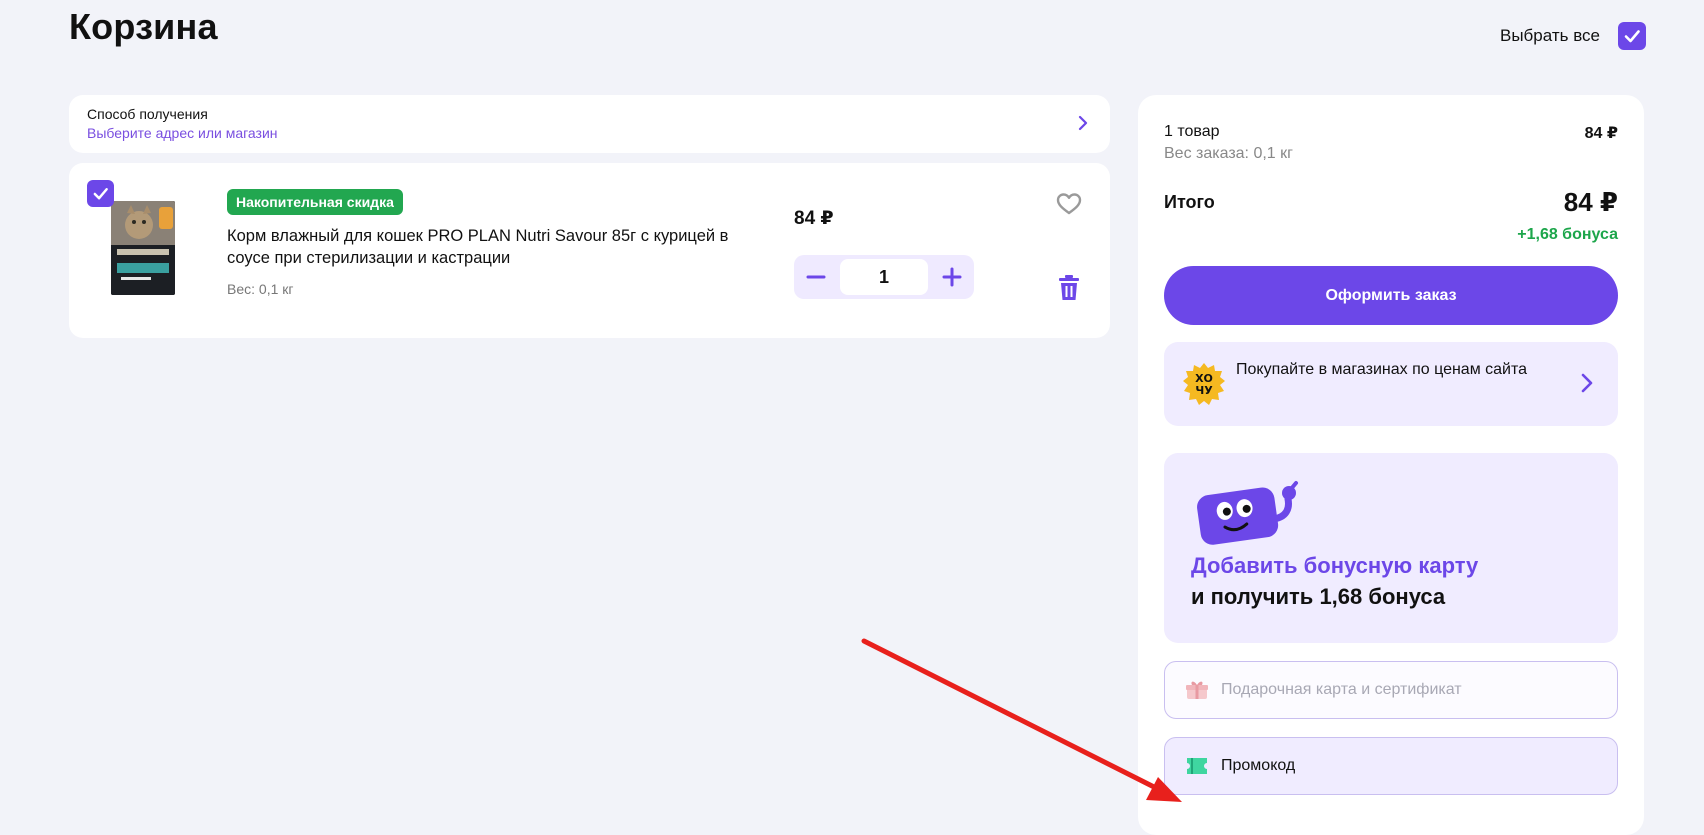 This screenshot has width=1704, height=835. What do you see at coordinates (1335, 565) in the screenshot?
I see `bonus-card-title: Добавить бонусную карту` at bounding box center [1335, 565].